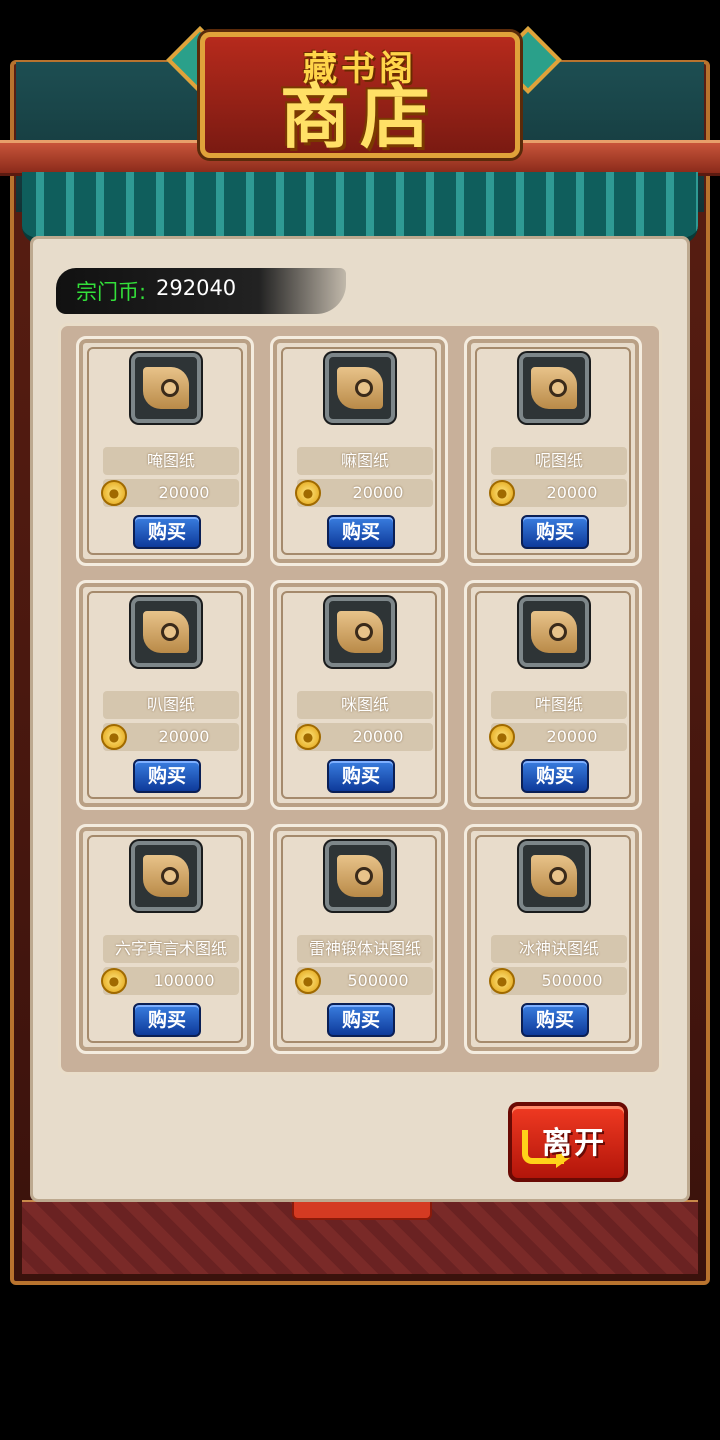 The image size is (720, 1440). I want to click on roof-tiles, so click(360, 208).